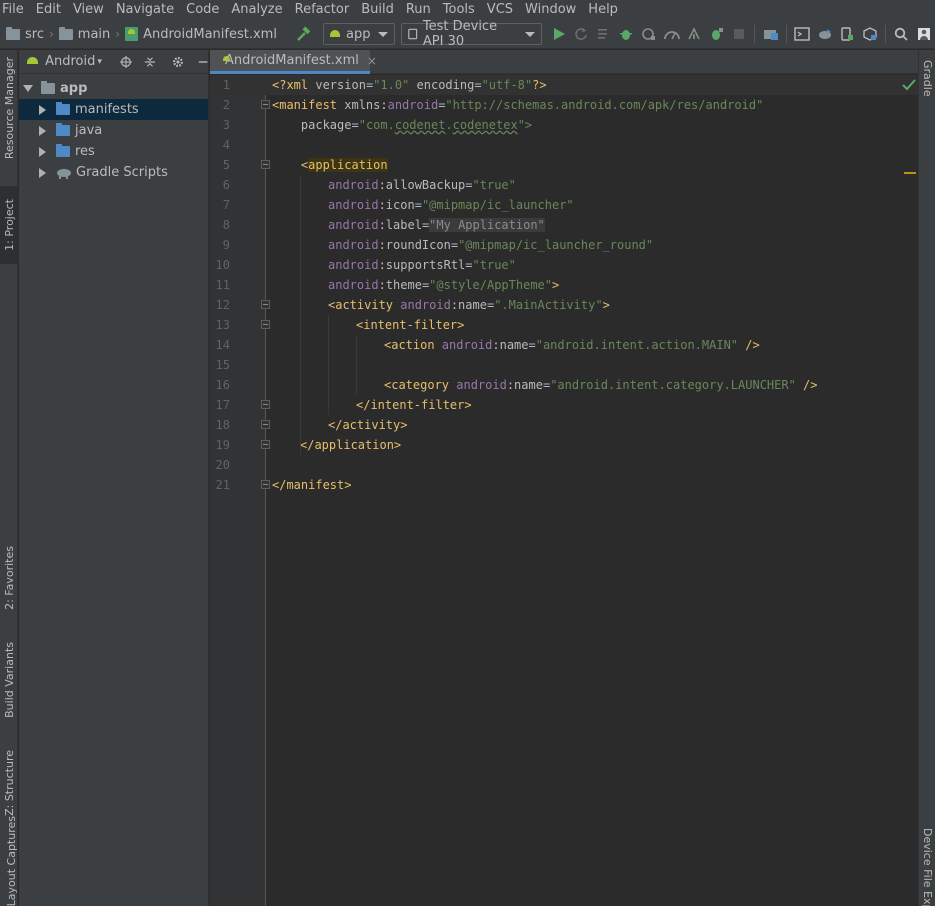  I want to click on tree-node-manifests: manifests, so click(113, 109).